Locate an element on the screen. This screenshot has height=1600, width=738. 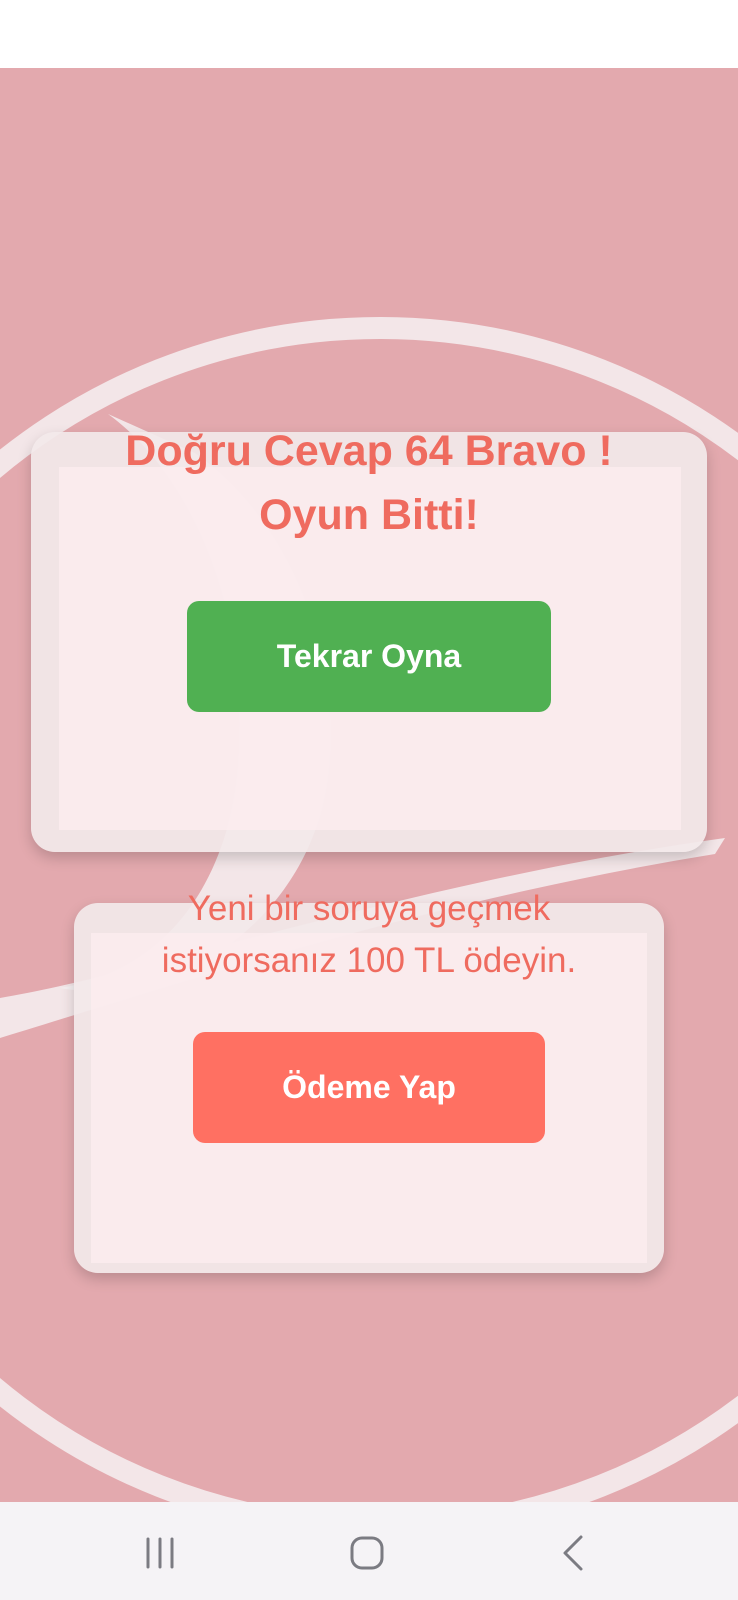
payment-prompt-line-2: istiyorsanız 100 TL ödeyin. is located at coordinates (369, 960).